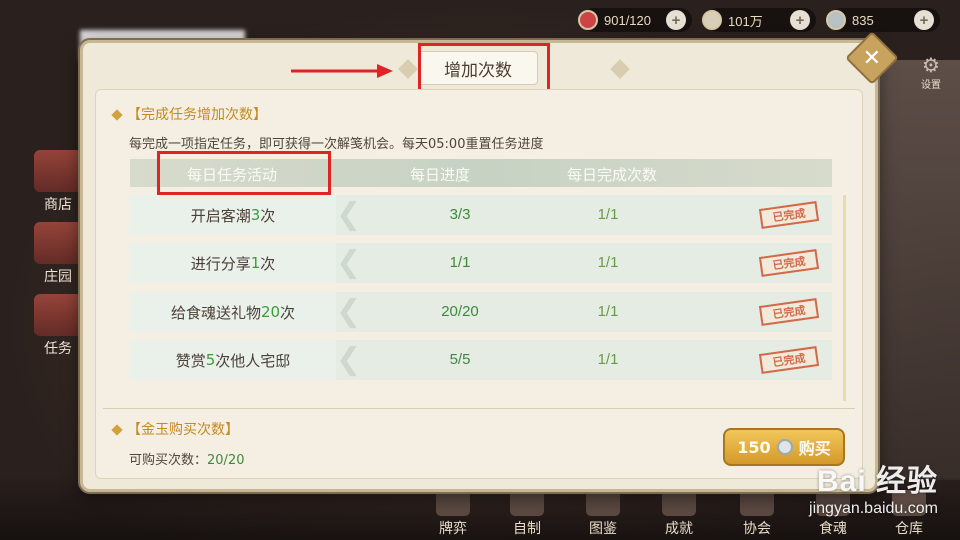  Describe the element at coordinates (220, 215) in the screenshot. I see `task-name-pre: 开启客潮` at that location.